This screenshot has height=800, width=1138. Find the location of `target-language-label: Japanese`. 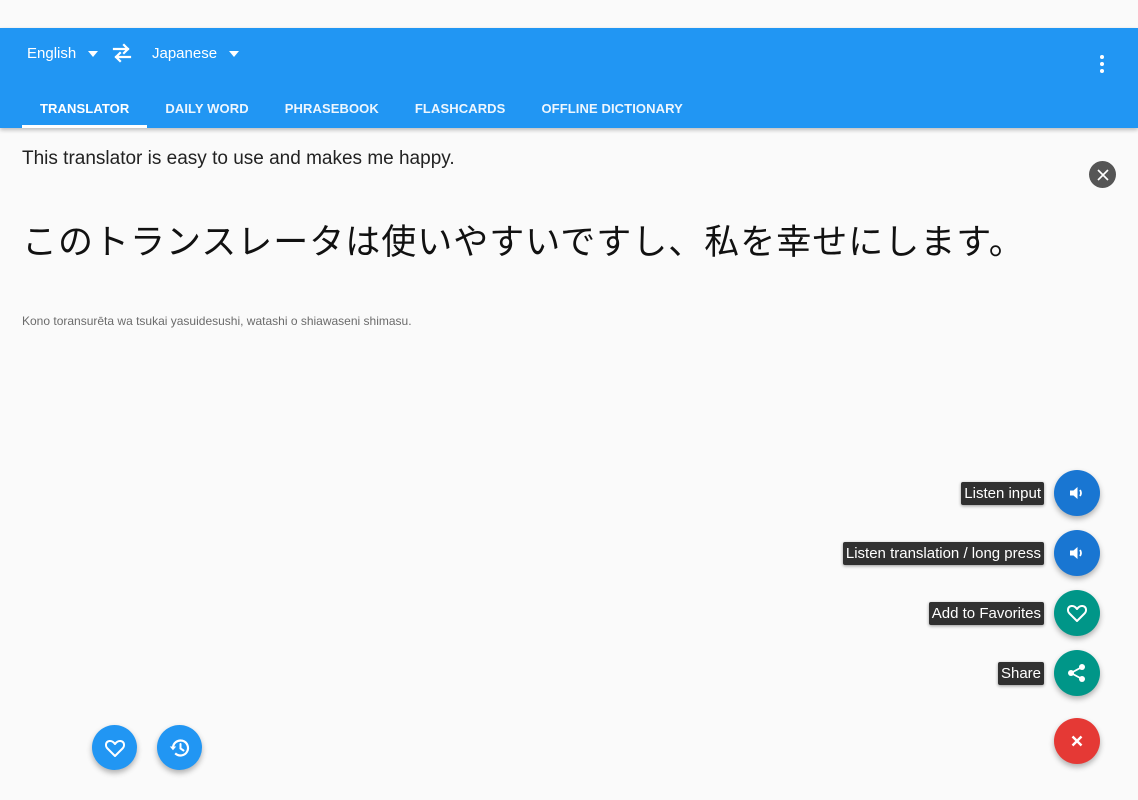

target-language-label: Japanese is located at coordinates (185, 53).